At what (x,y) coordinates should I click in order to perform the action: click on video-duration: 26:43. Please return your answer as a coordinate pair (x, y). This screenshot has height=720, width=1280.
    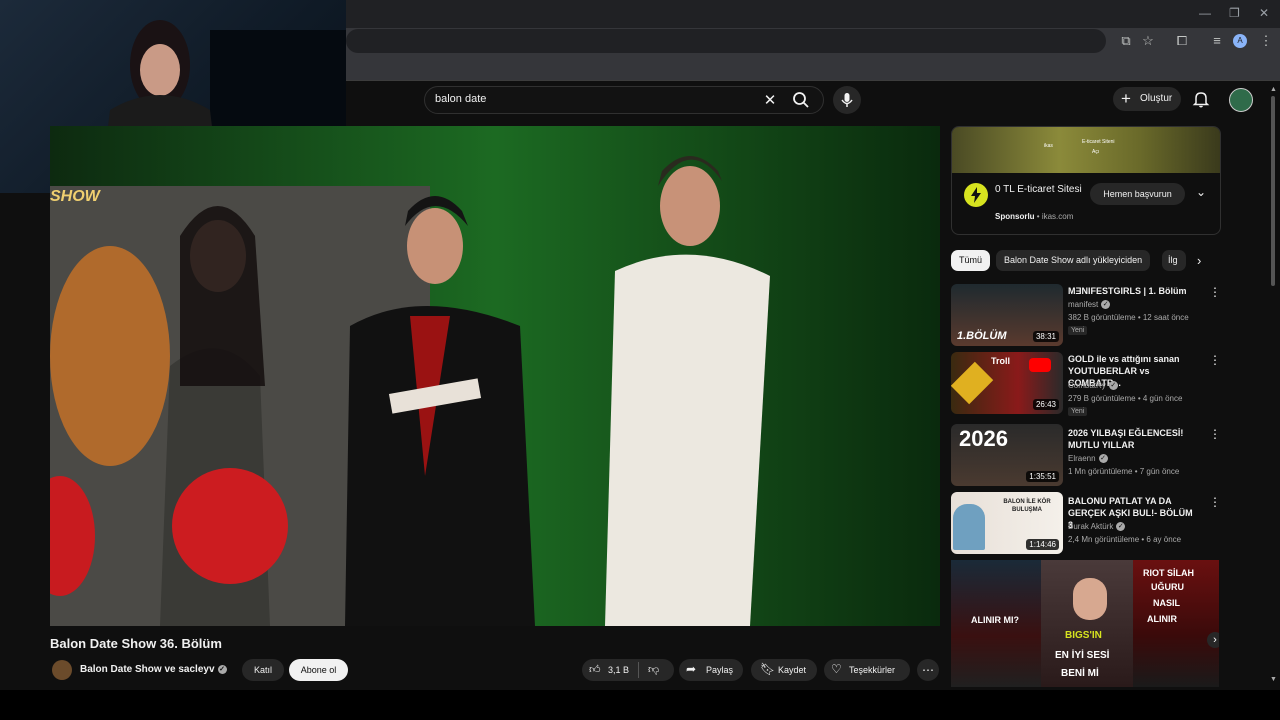
    Looking at the image, I should click on (1045, 404).